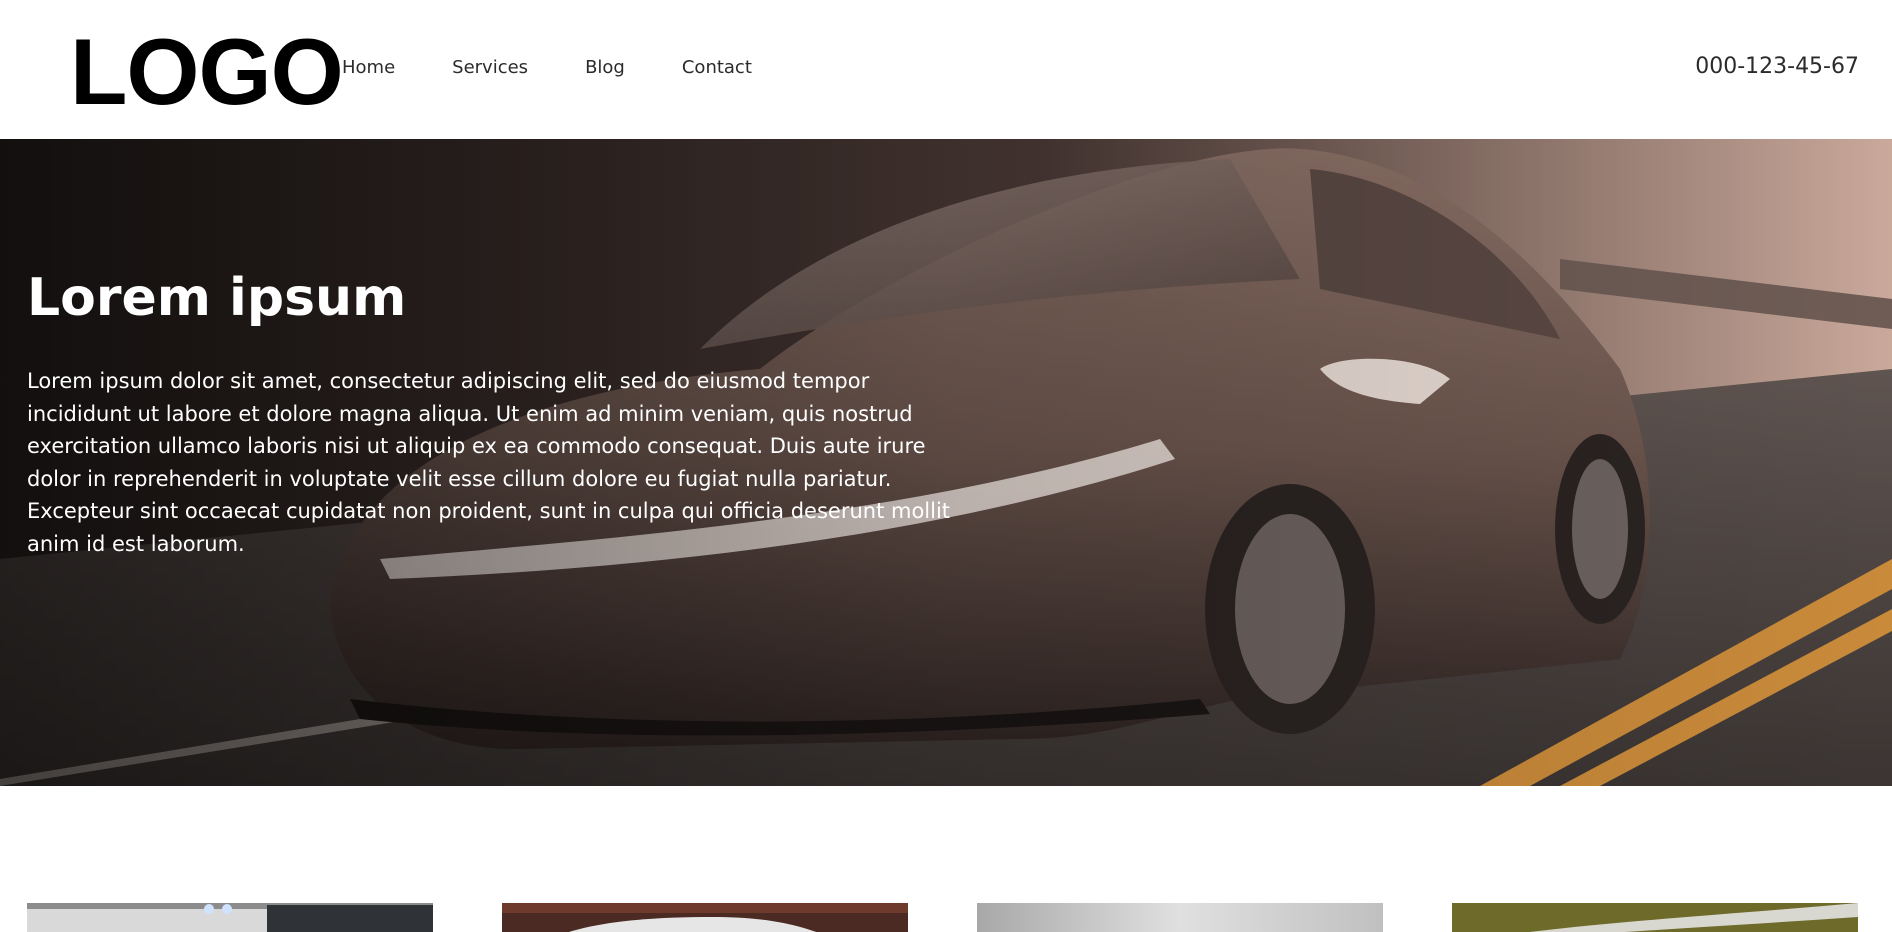  What do you see at coordinates (207, 72) in the screenshot?
I see `logo: LOGO` at bounding box center [207, 72].